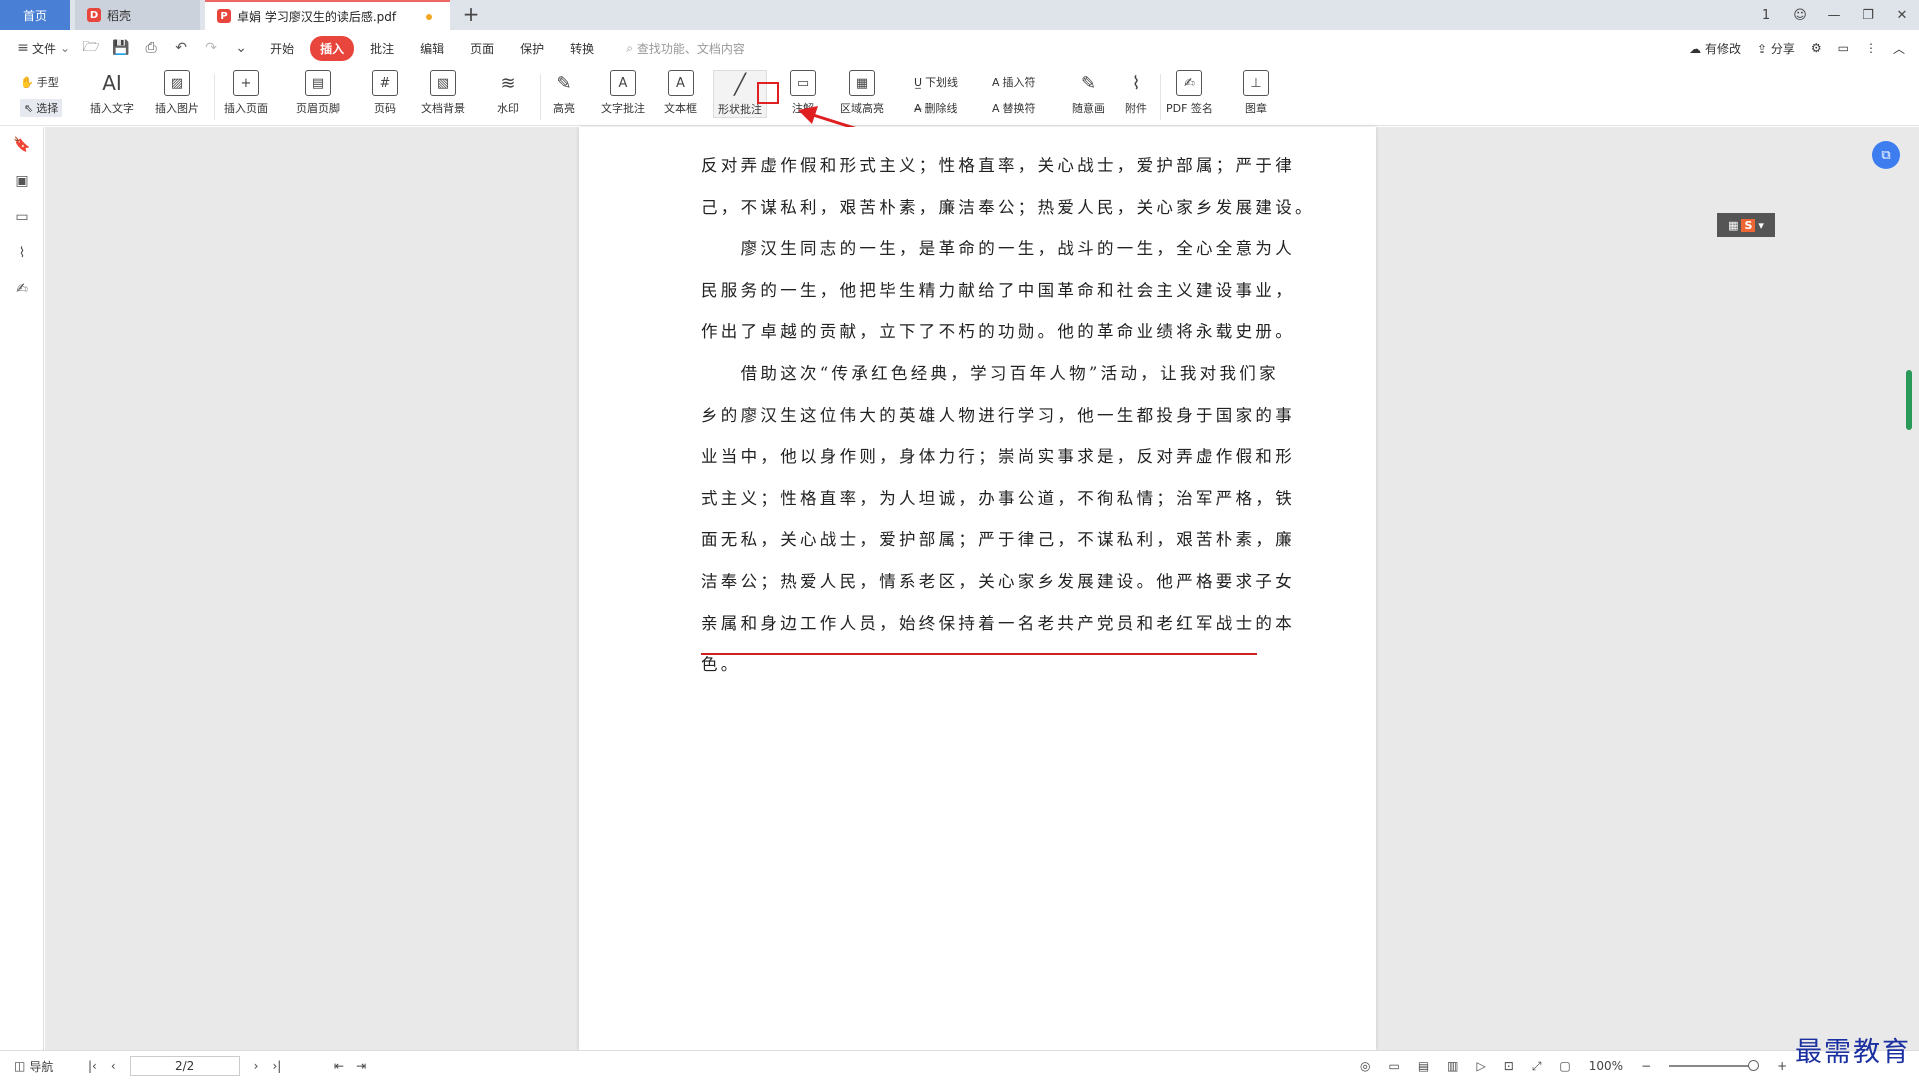 Image resolution: width=1919 pixels, height=1080 pixels. Describe the element at coordinates (22, 145) in the screenshot. I see `bookmark-icon: 🔖` at that location.